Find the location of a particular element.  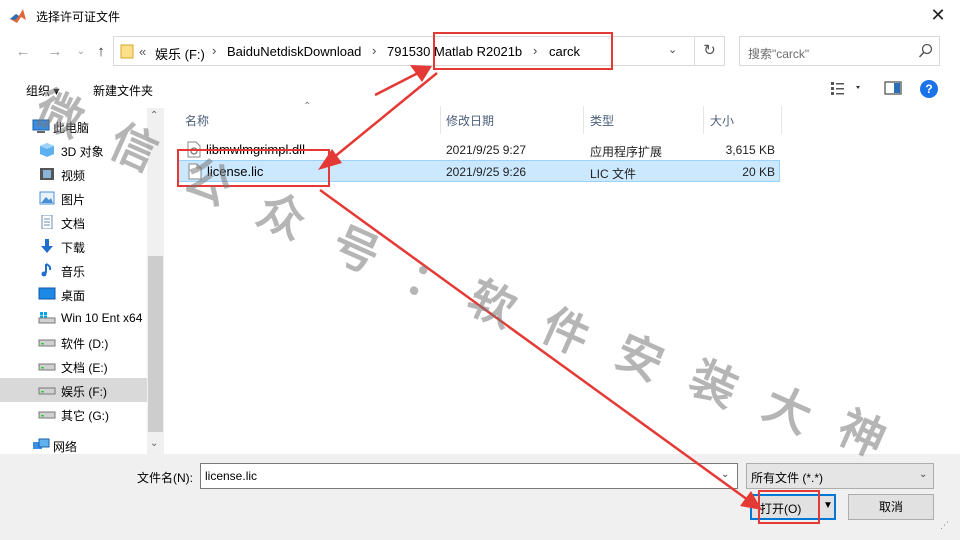

search-input: 搜索"carck" is located at coordinates (839, 51).